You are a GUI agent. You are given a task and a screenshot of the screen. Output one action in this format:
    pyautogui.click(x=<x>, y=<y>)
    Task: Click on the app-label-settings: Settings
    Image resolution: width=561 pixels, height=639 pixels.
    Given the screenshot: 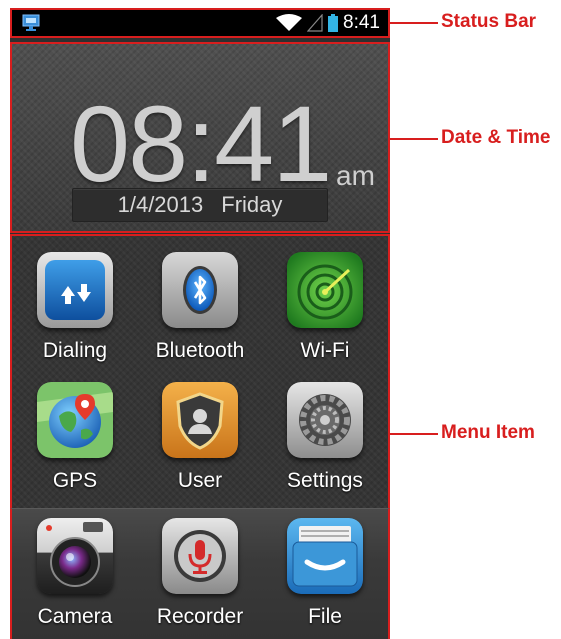 What is the action you would take?
    pyautogui.click(x=325, y=480)
    